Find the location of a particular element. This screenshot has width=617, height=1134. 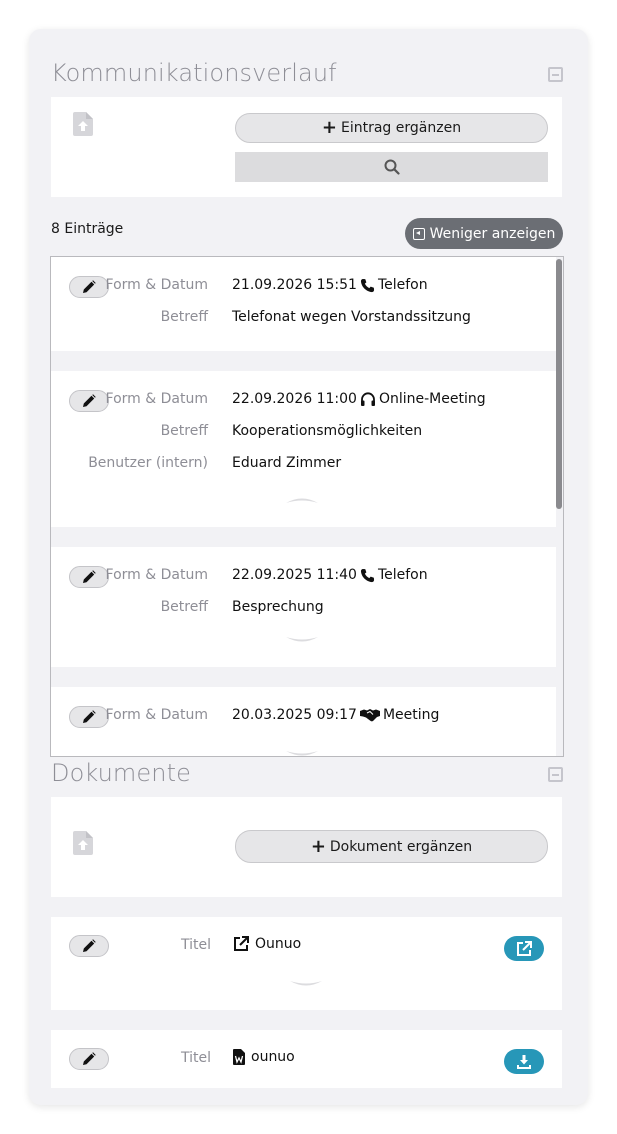

form-date-value: 22.09.2025 11:40 Telefon is located at coordinates (330, 575).